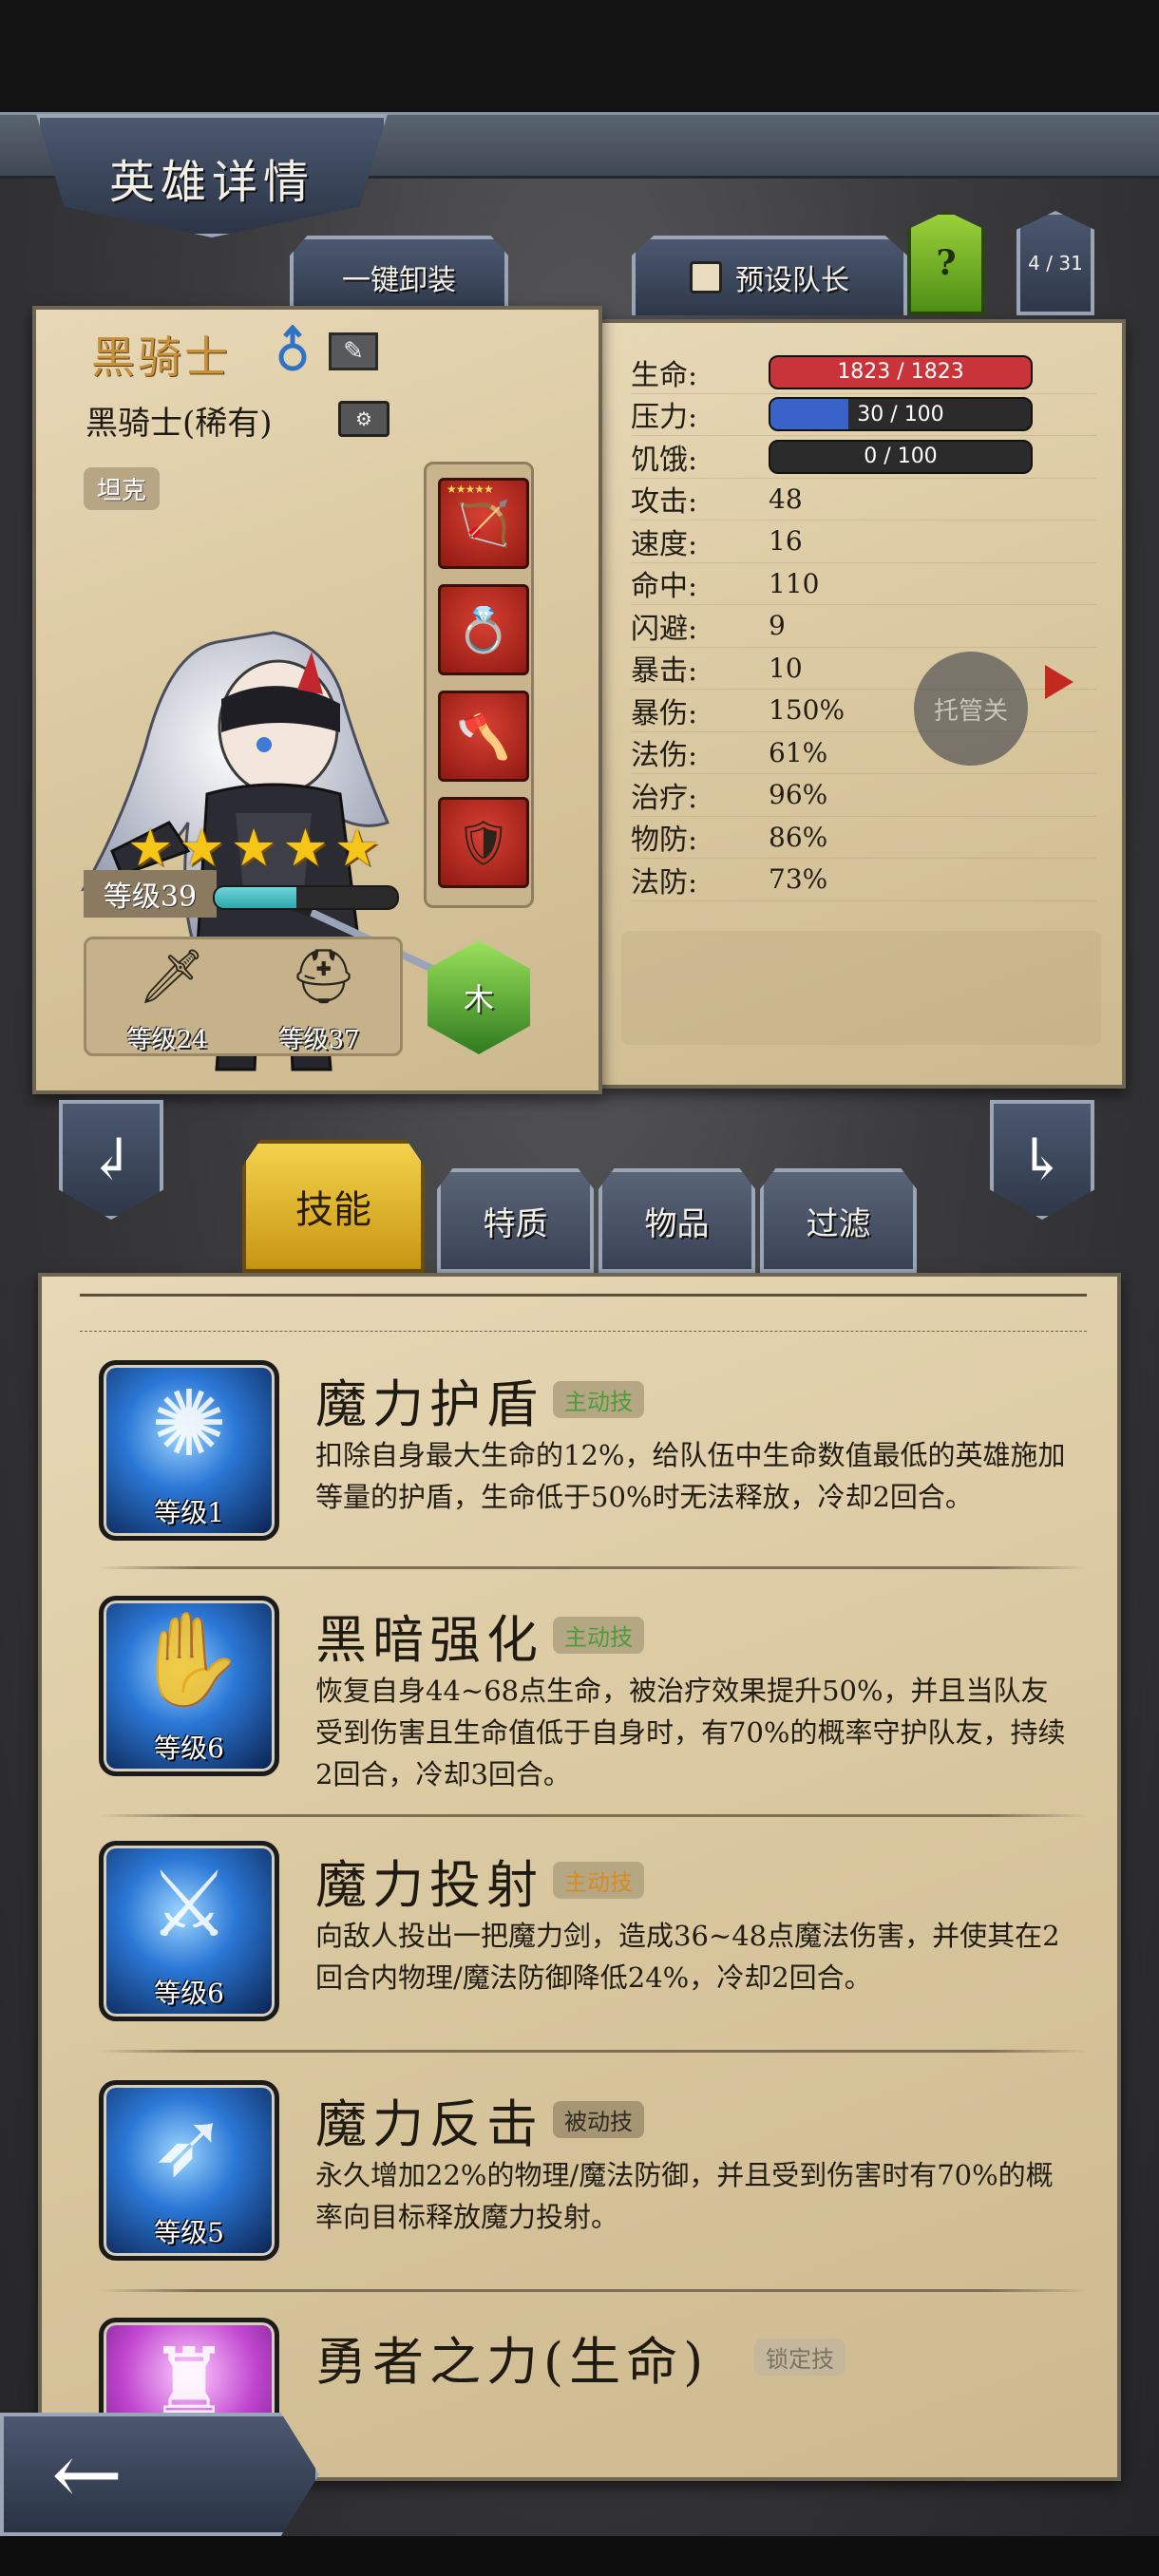 This screenshot has width=1159, height=2576. Describe the element at coordinates (243, 997) in the screenshot. I see `gear-tray: 🗡 等级24 ⛑ 等级37` at that location.